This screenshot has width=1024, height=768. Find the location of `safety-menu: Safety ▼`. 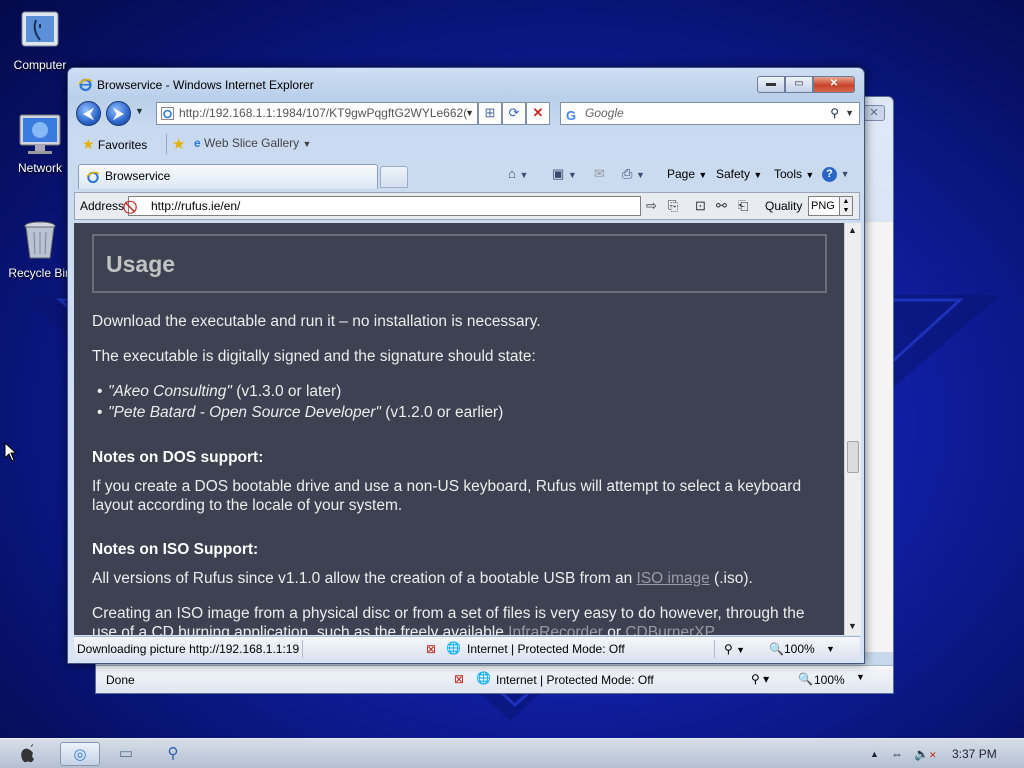

safety-menu: Safety ▼ is located at coordinates (739, 174).